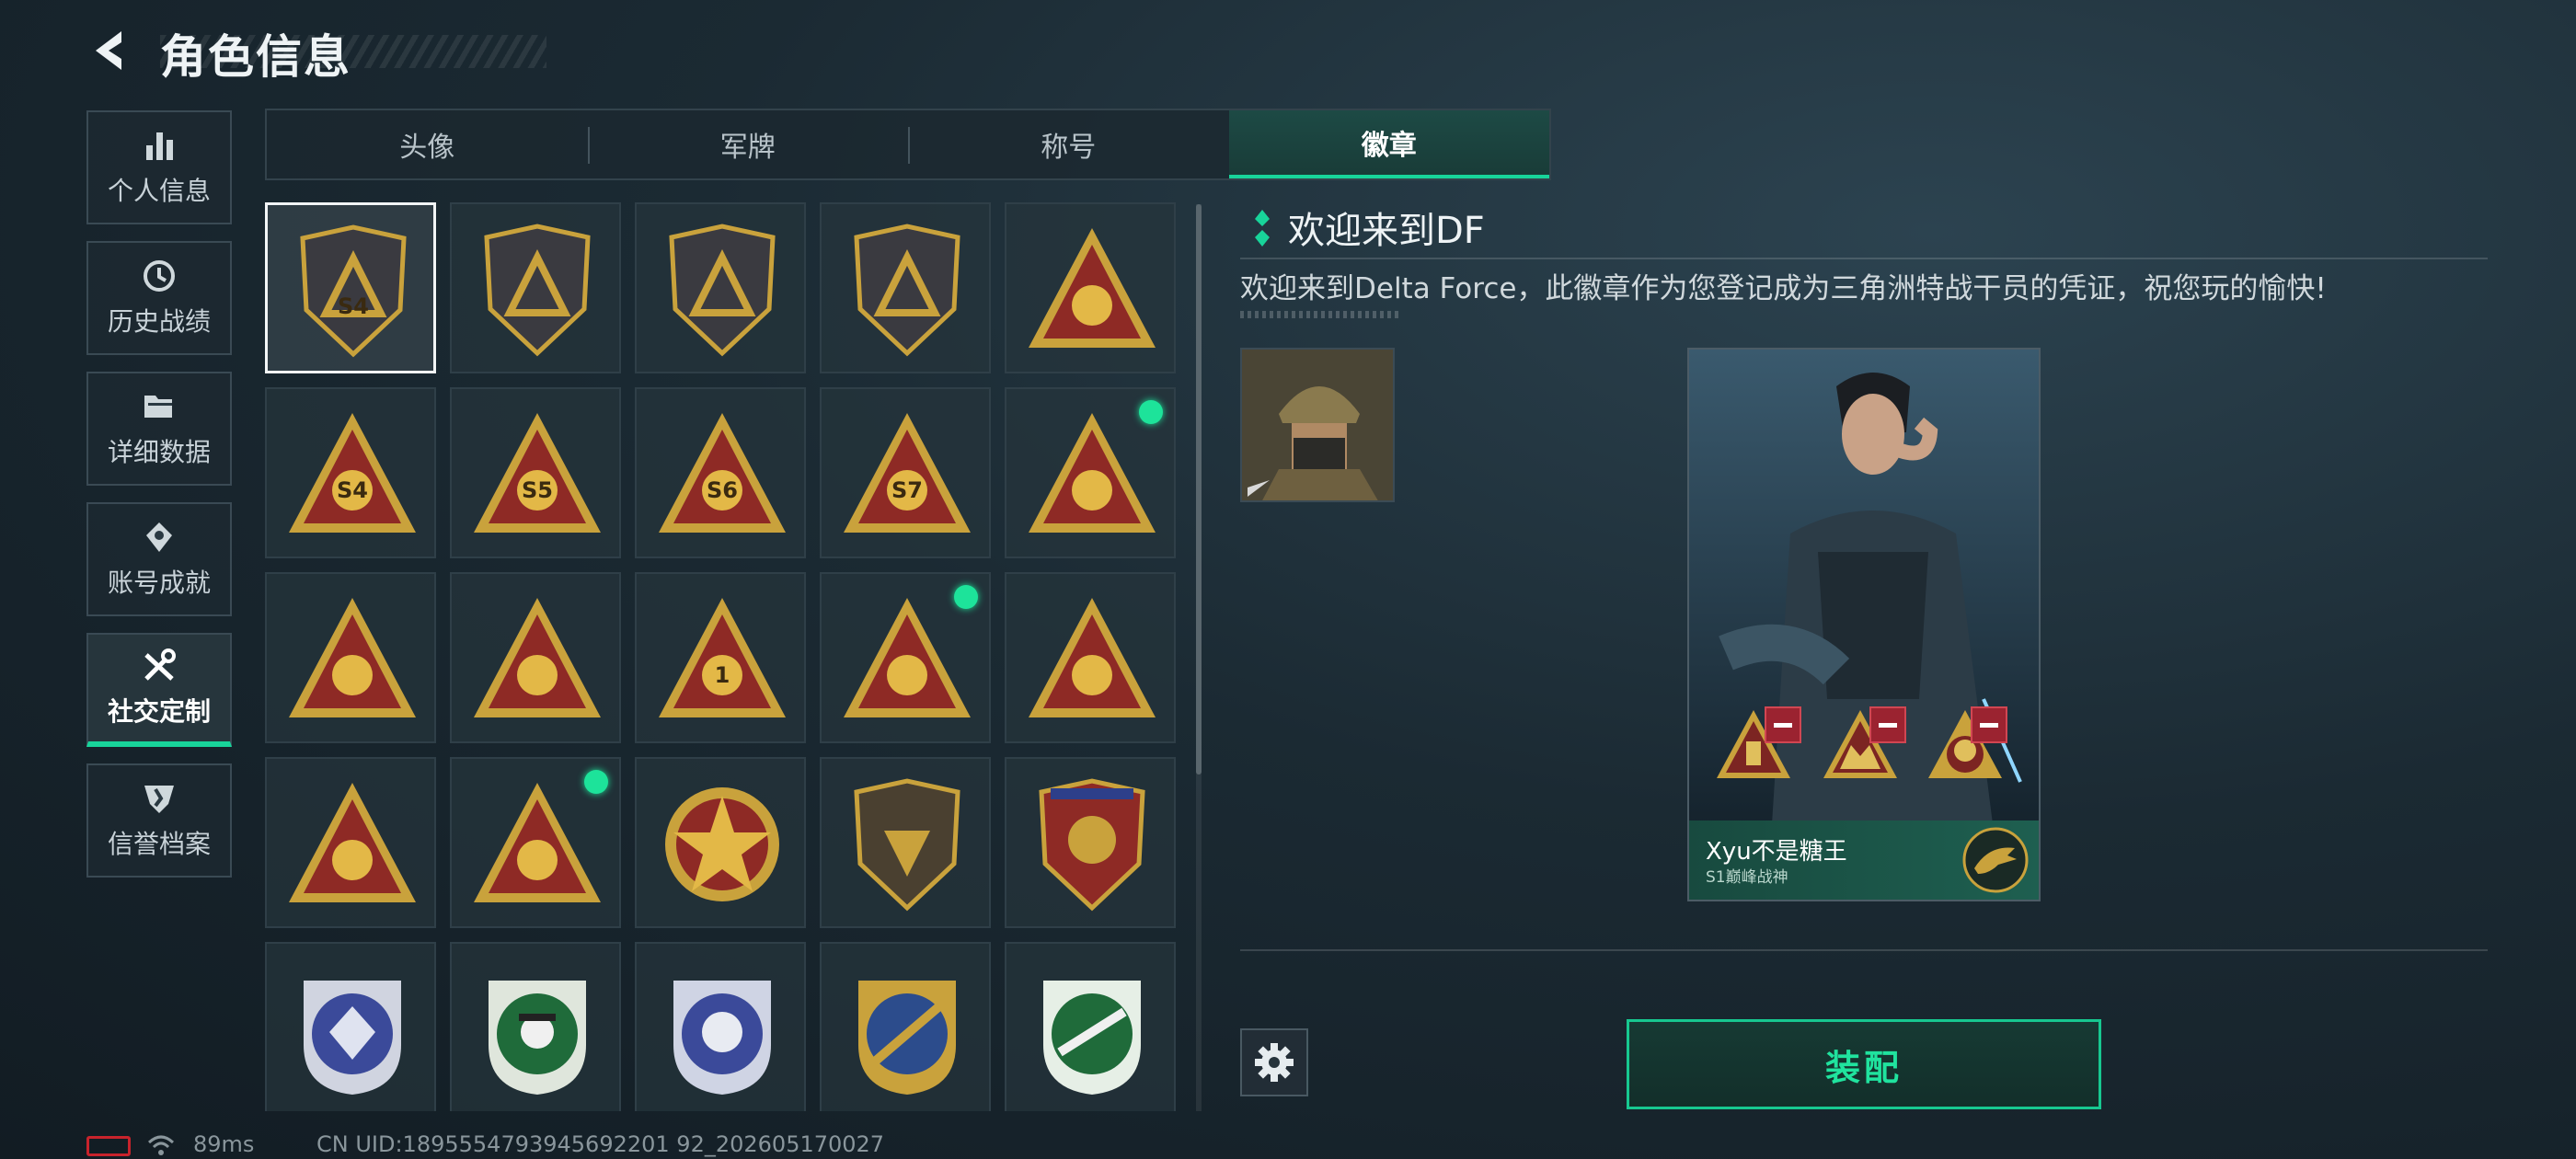 This screenshot has width=2576, height=1159. Describe the element at coordinates (1747, 877) in the screenshot. I see `player-rank-title: S1巅峰战神` at that location.